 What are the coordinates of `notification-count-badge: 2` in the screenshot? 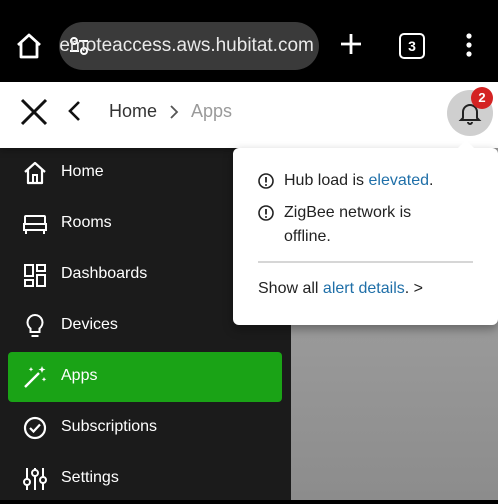 It's located at (482, 98).